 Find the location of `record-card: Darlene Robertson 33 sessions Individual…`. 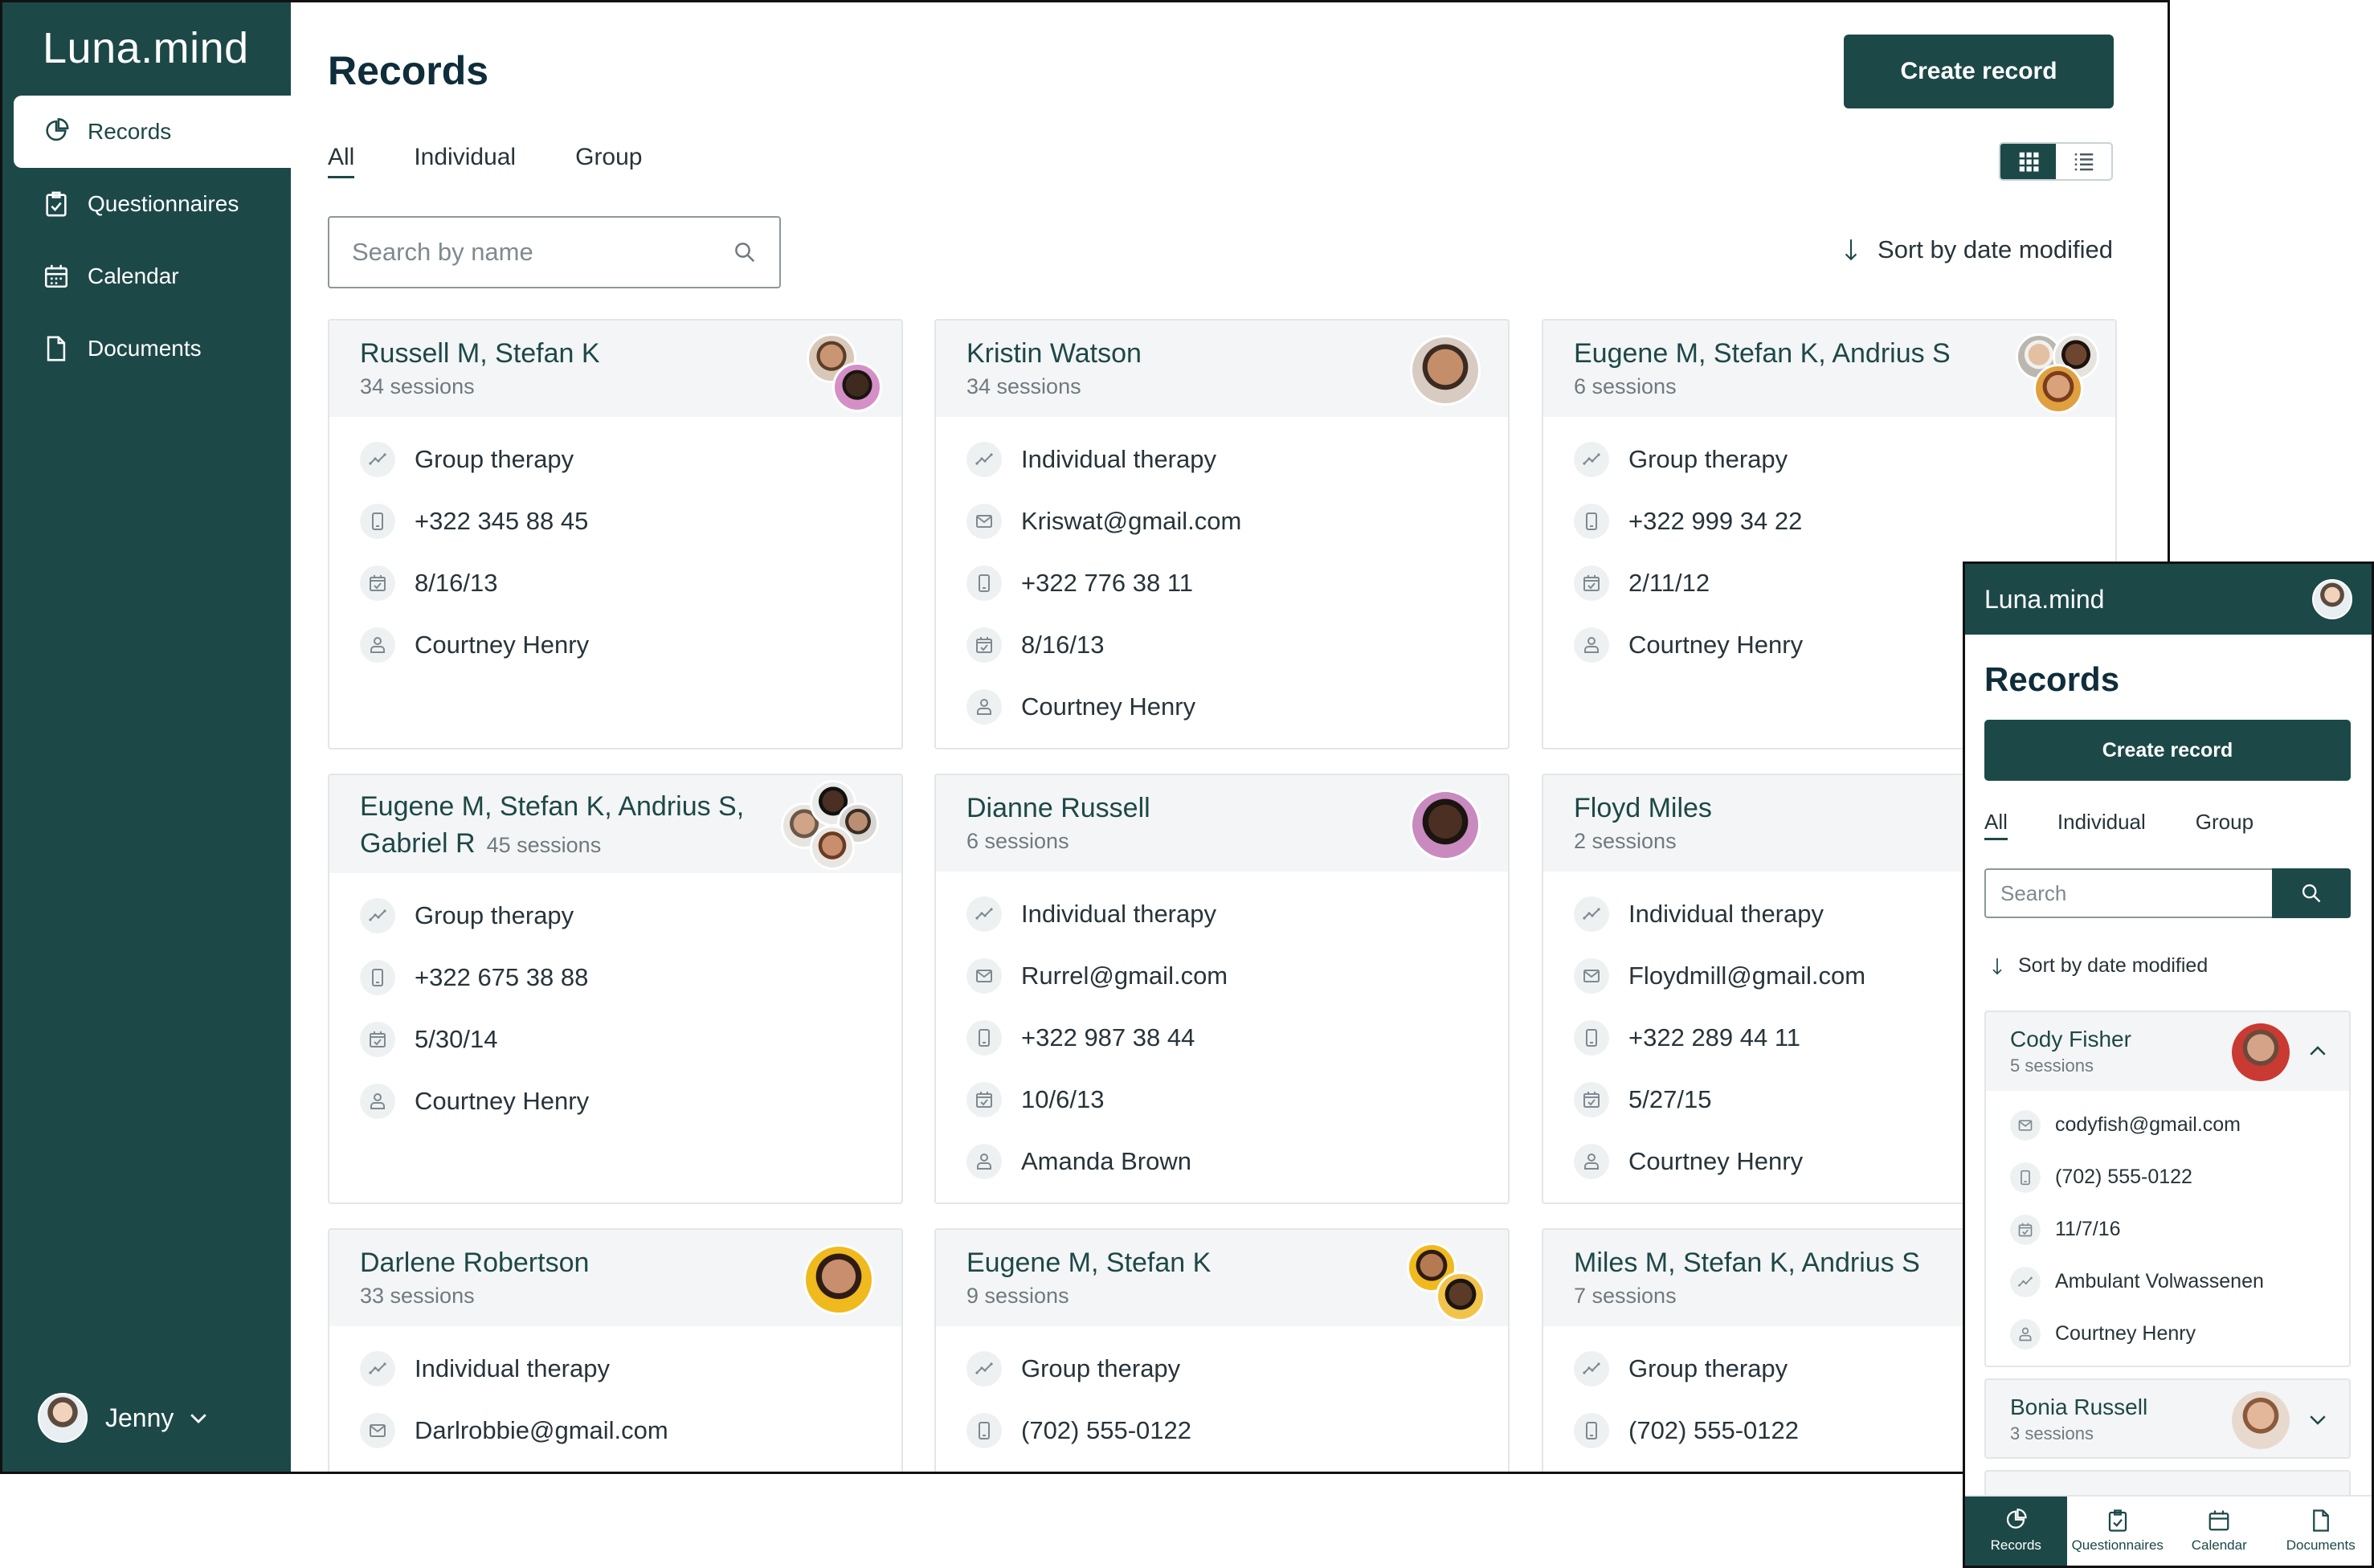

record-card: Darlene Robertson 33 sessions Individual… is located at coordinates (615, 1350).